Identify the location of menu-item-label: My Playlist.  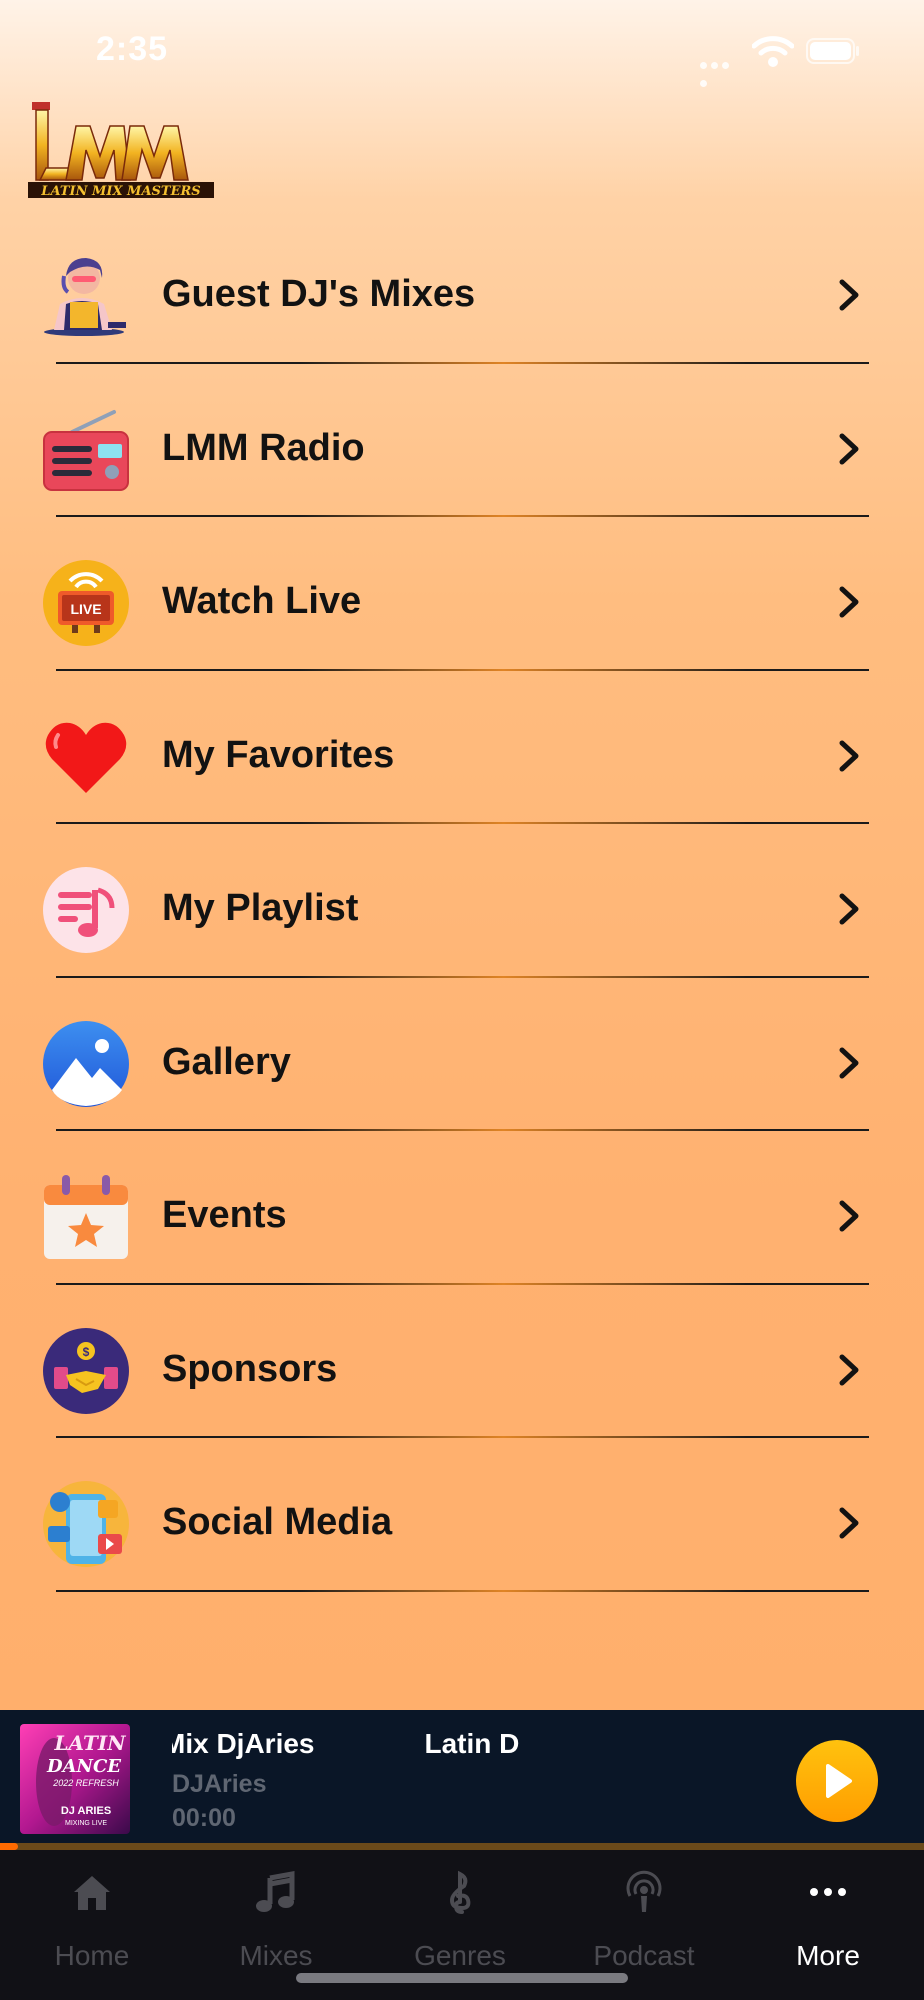
(260, 908).